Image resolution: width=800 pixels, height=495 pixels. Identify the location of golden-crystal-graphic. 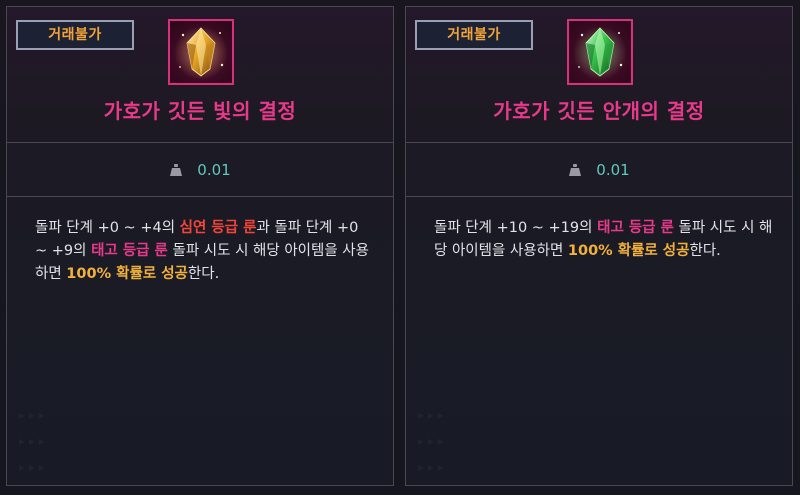
(201, 53).